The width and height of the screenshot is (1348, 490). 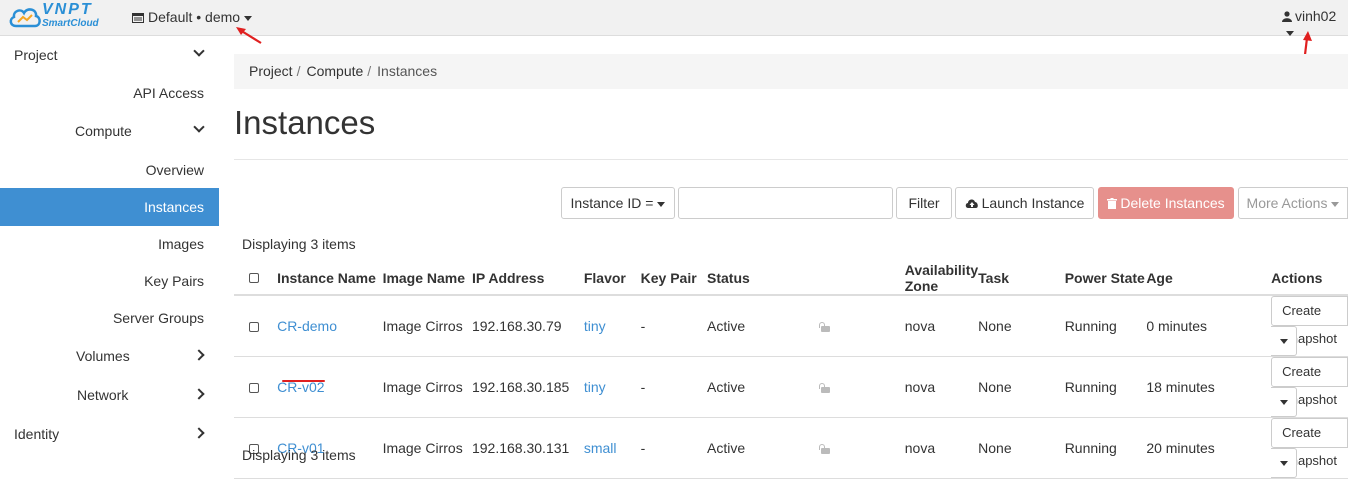 I want to click on window-icon, so click(x=138, y=18).